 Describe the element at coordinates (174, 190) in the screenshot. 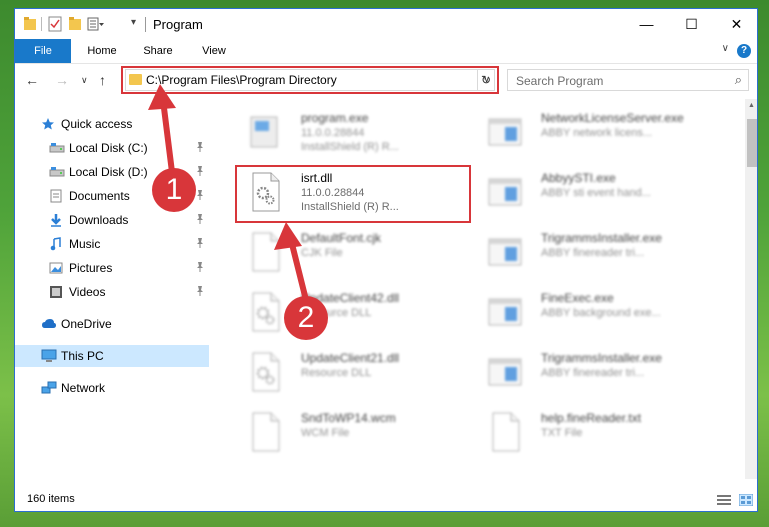

I see `callout-step-1: 1` at that location.